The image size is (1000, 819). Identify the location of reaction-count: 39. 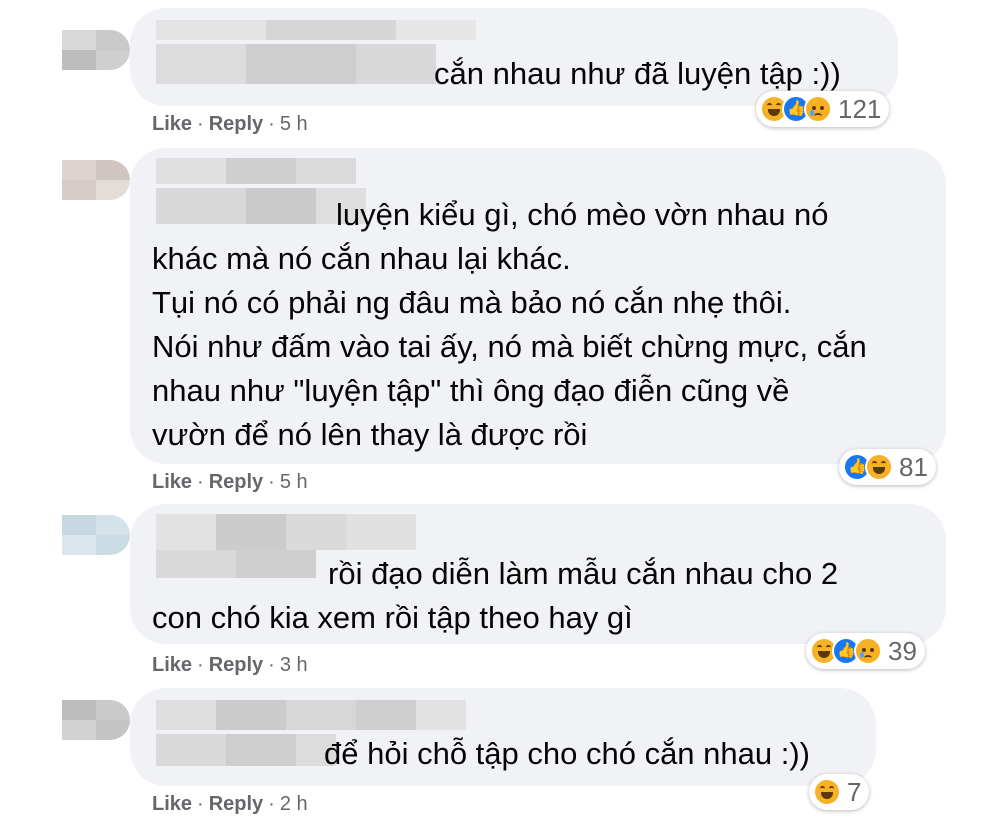
(902, 650).